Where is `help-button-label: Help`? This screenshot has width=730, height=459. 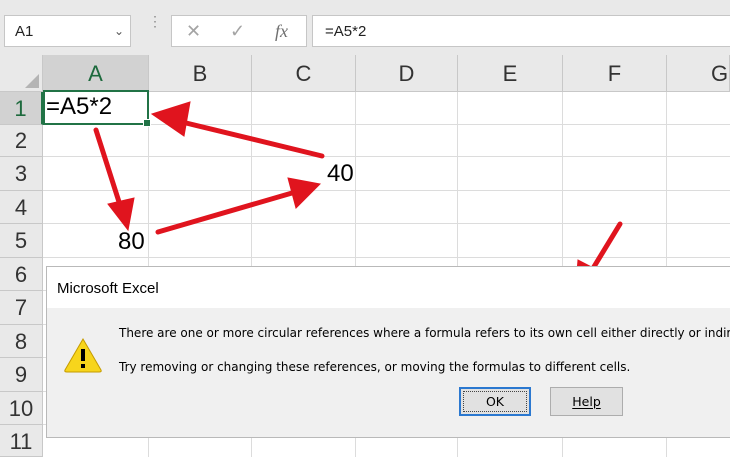 help-button-label: Help is located at coordinates (586, 401).